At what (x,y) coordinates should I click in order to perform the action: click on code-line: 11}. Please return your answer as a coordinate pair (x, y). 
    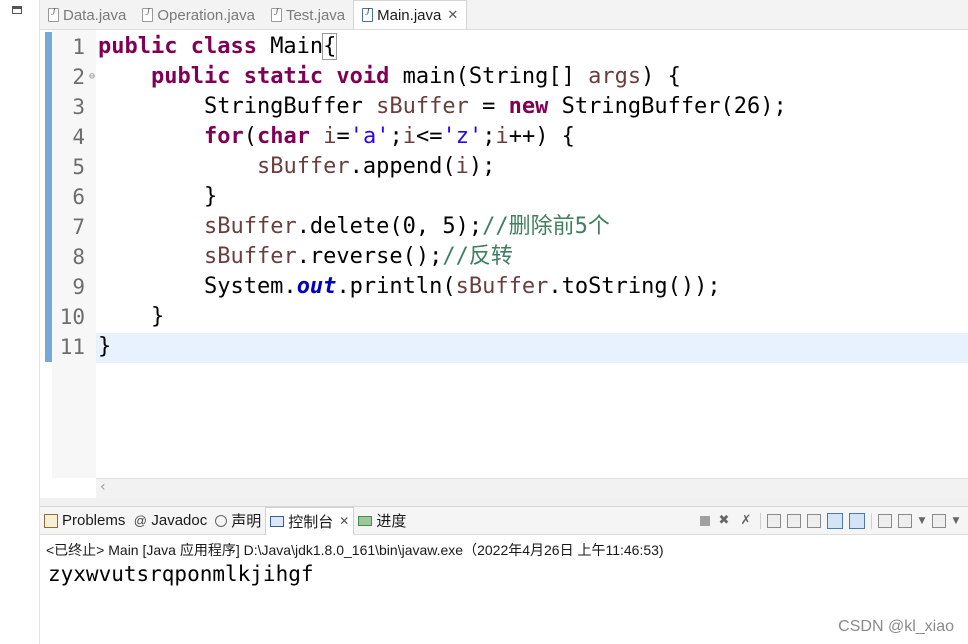
    Looking at the image, I should click on (510, 347).